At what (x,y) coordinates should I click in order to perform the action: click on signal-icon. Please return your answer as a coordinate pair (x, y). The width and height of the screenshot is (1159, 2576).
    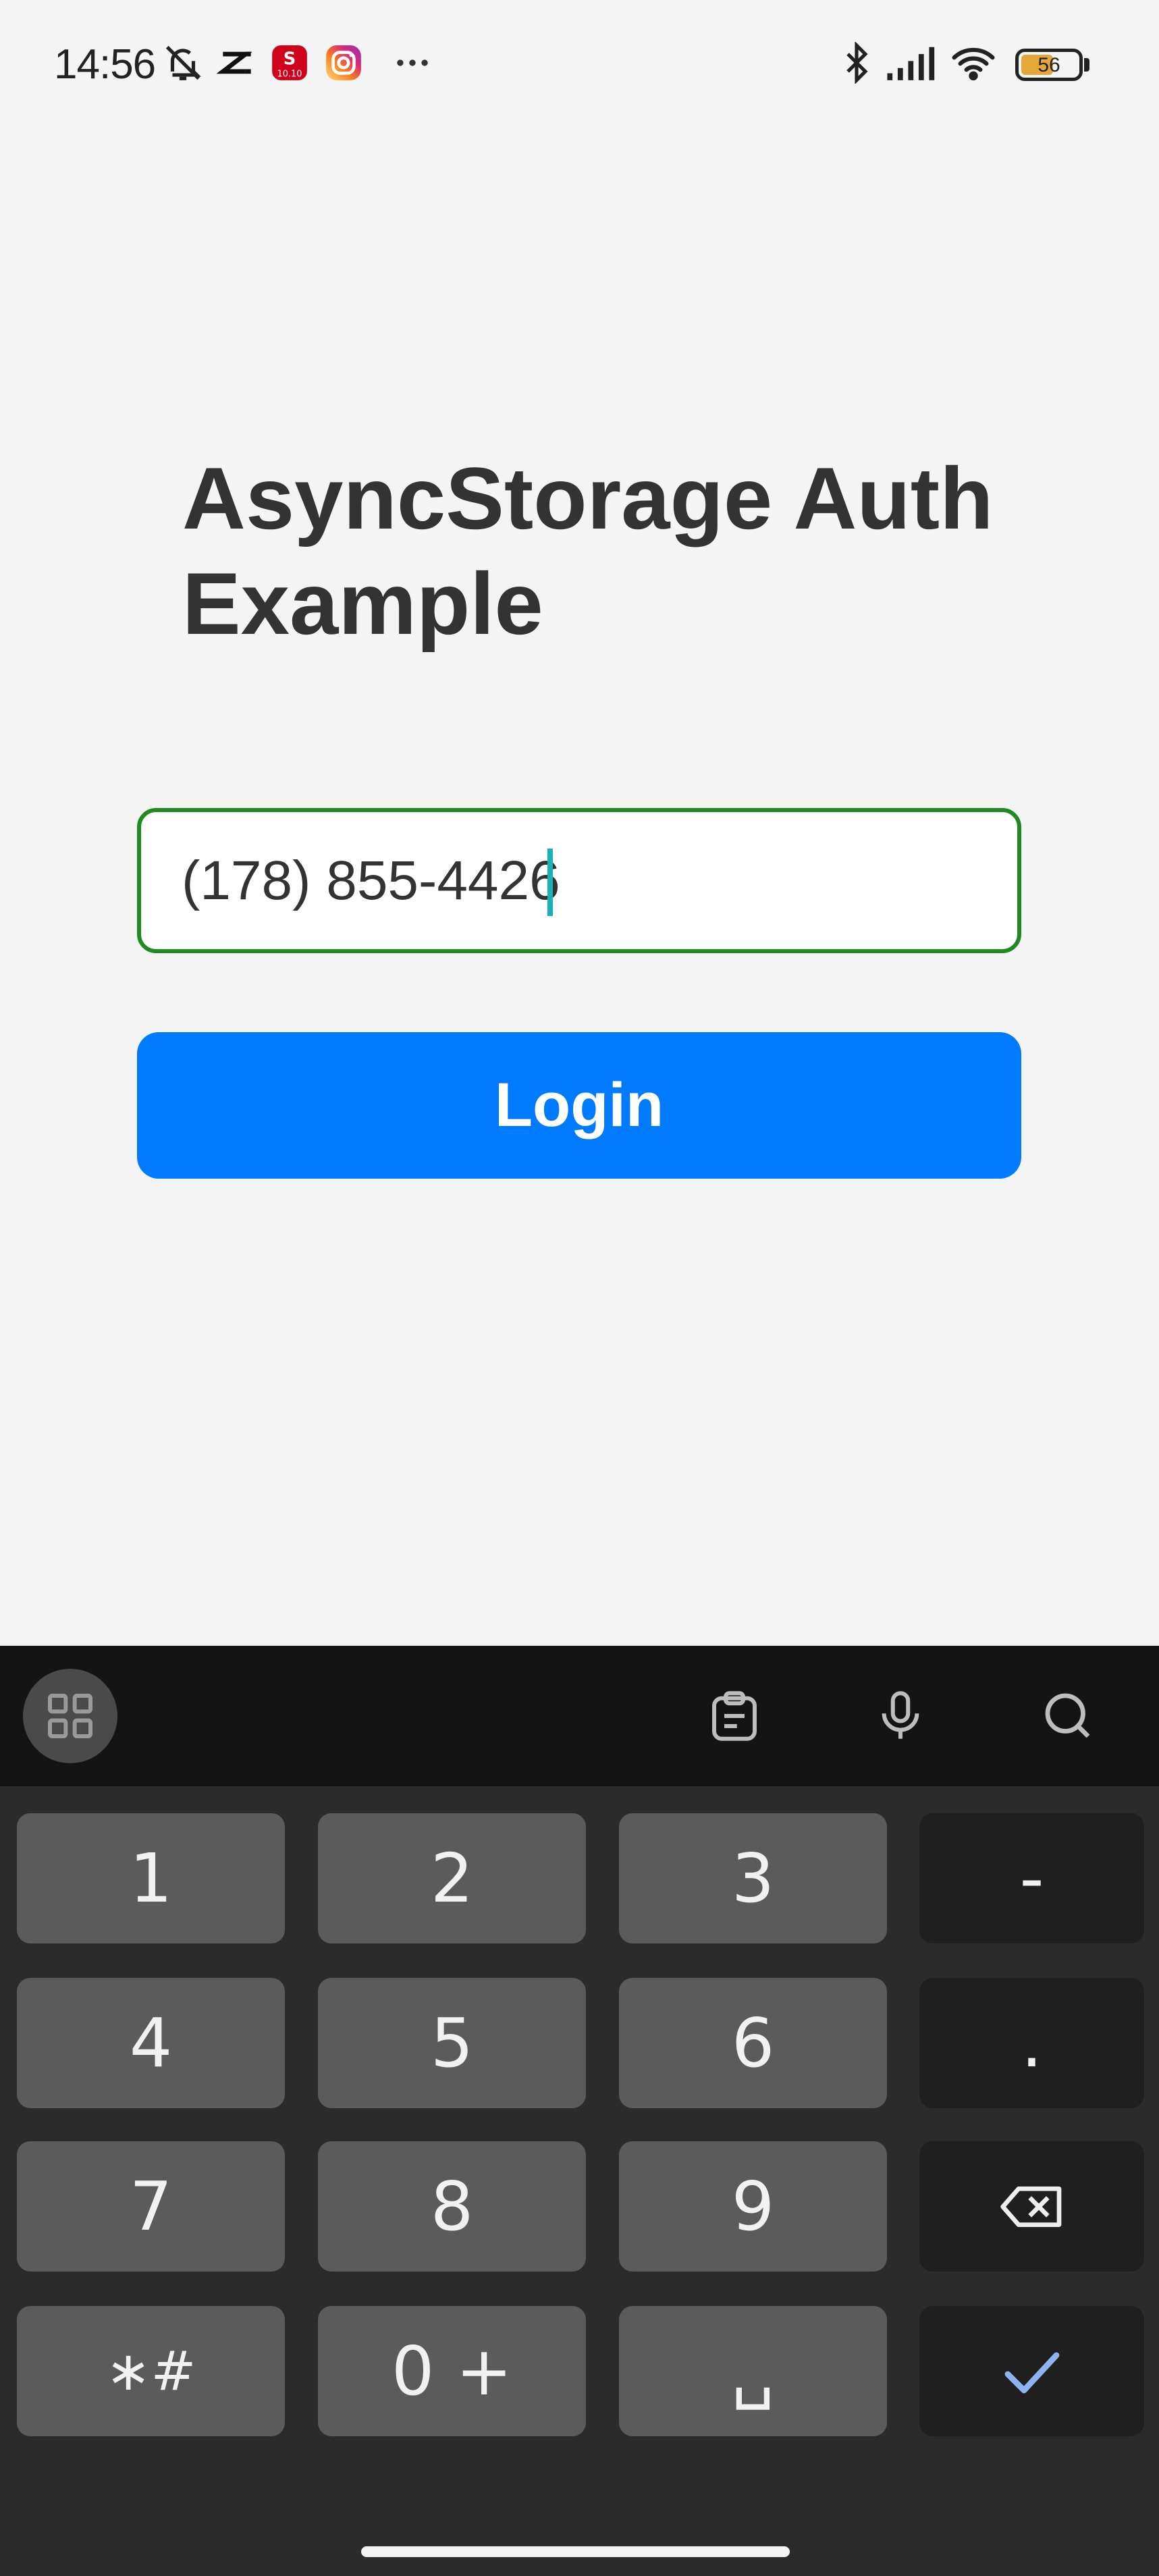
    Looking at the image, I should click on (911, 63).